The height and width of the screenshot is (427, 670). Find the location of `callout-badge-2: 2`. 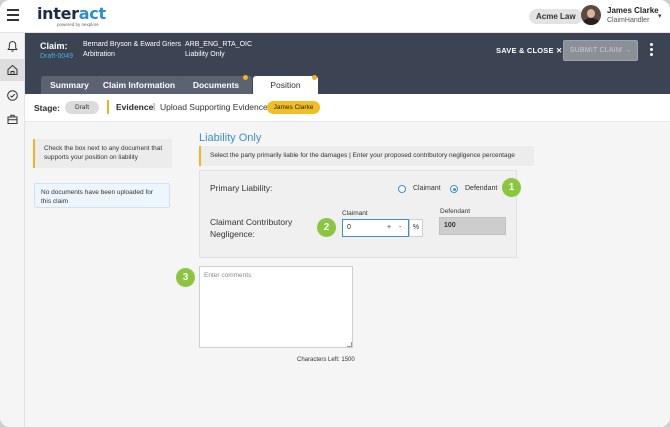

callout-badge-2: 2 is located at coordinates (326, 227).